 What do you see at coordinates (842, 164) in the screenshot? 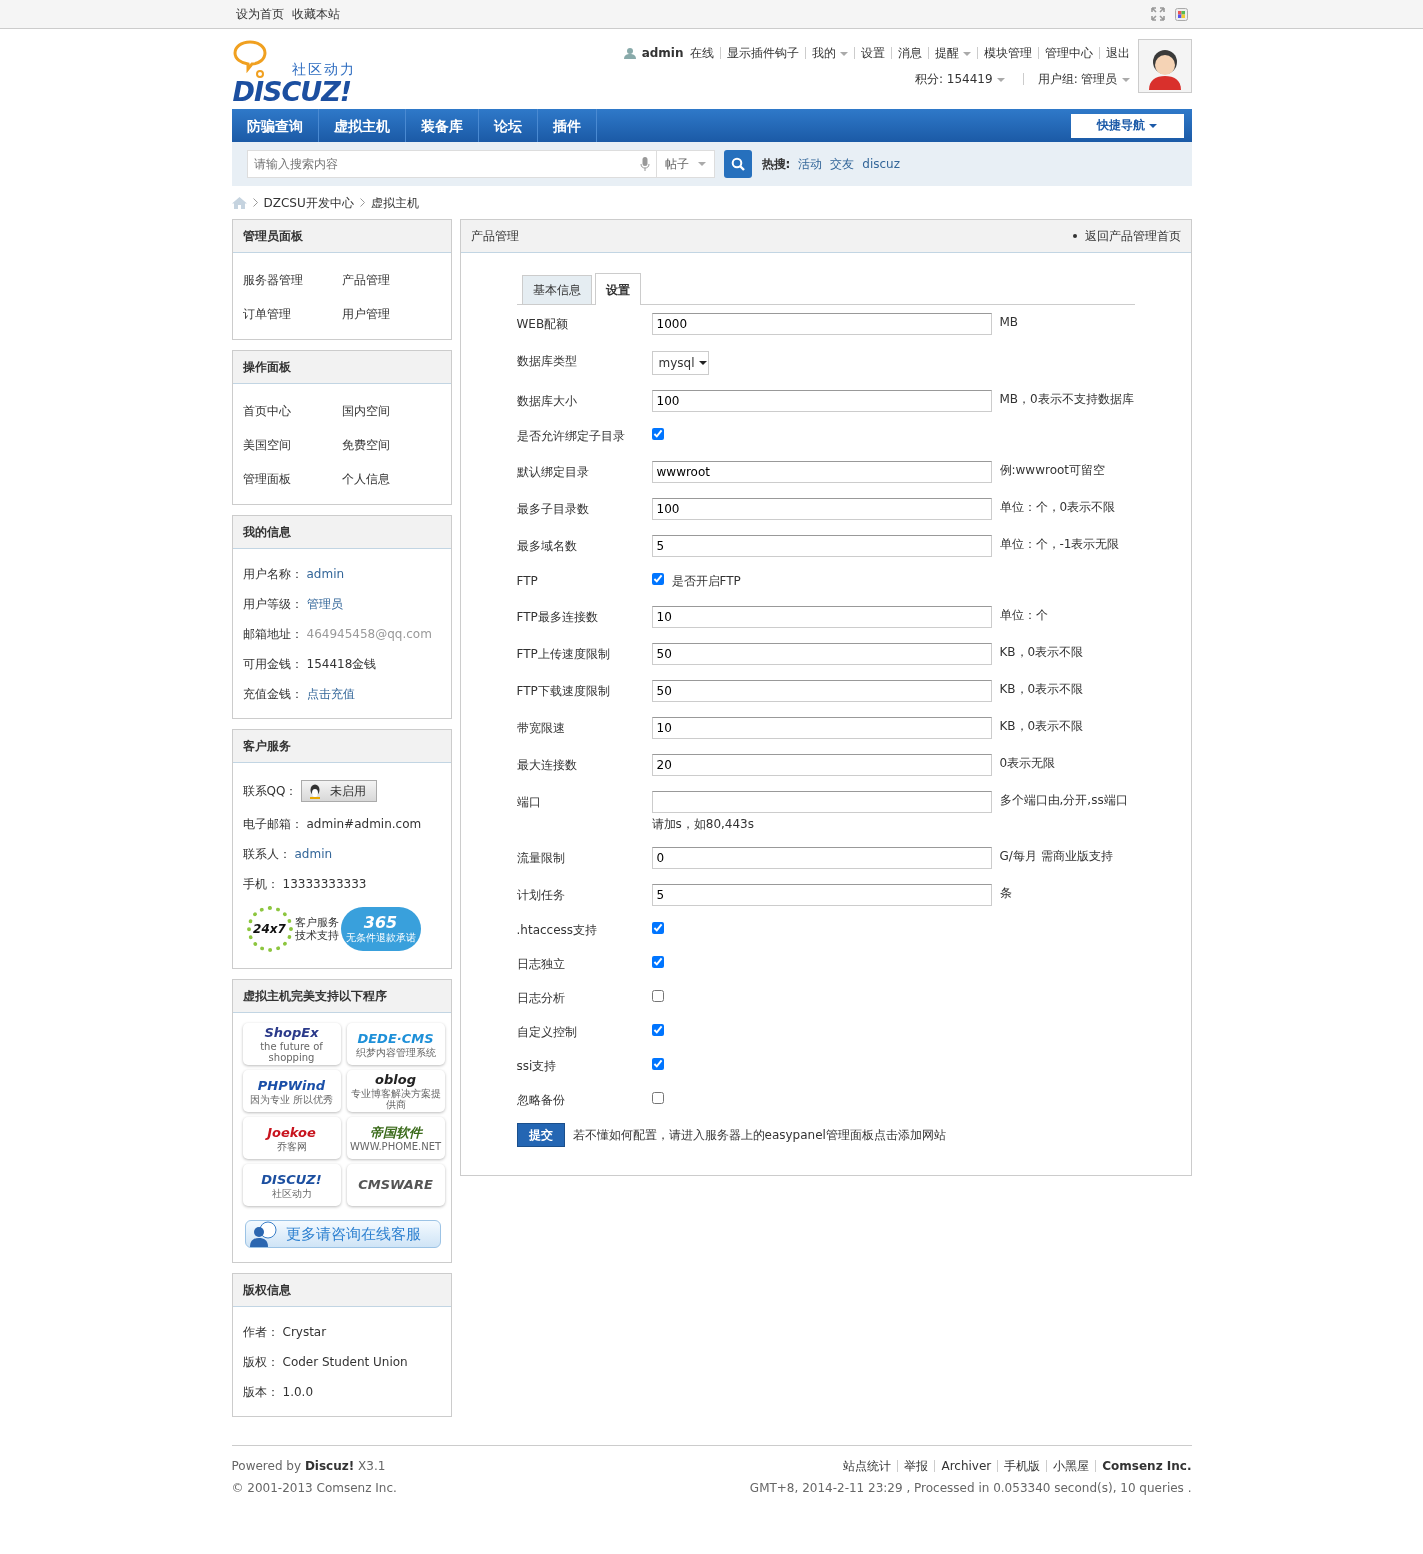
I see `hot-search-link: 交友` at bounding box center [842, 164].